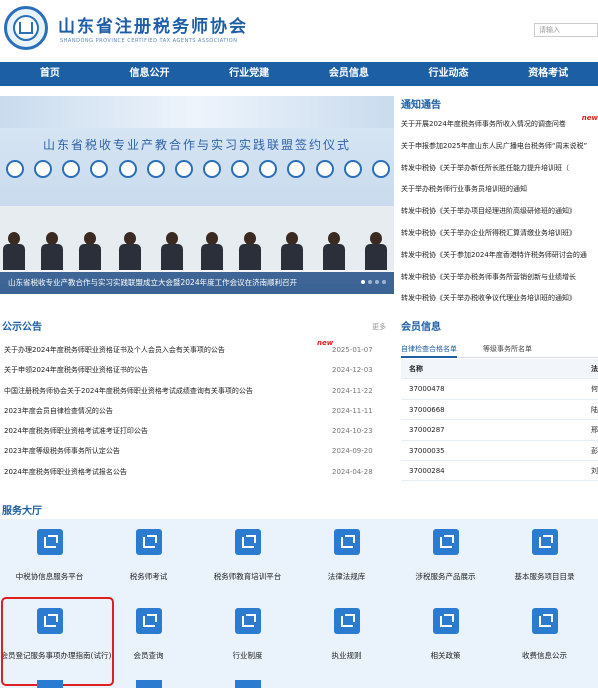 This screenshot has width=598, height=688. I want to click on member-legal: 邢, so click(594, 430).